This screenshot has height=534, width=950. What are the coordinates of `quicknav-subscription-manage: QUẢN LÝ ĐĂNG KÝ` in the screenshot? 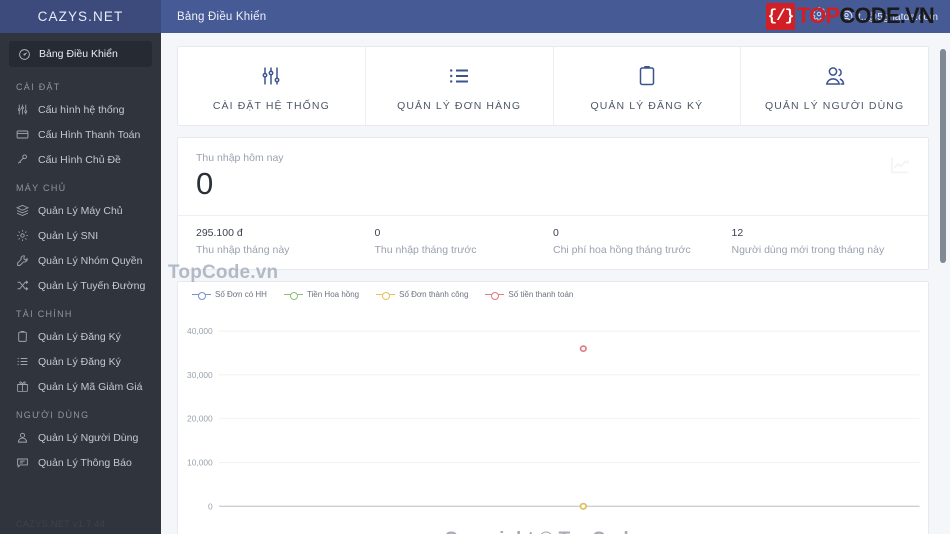 It's located at (648, 86).